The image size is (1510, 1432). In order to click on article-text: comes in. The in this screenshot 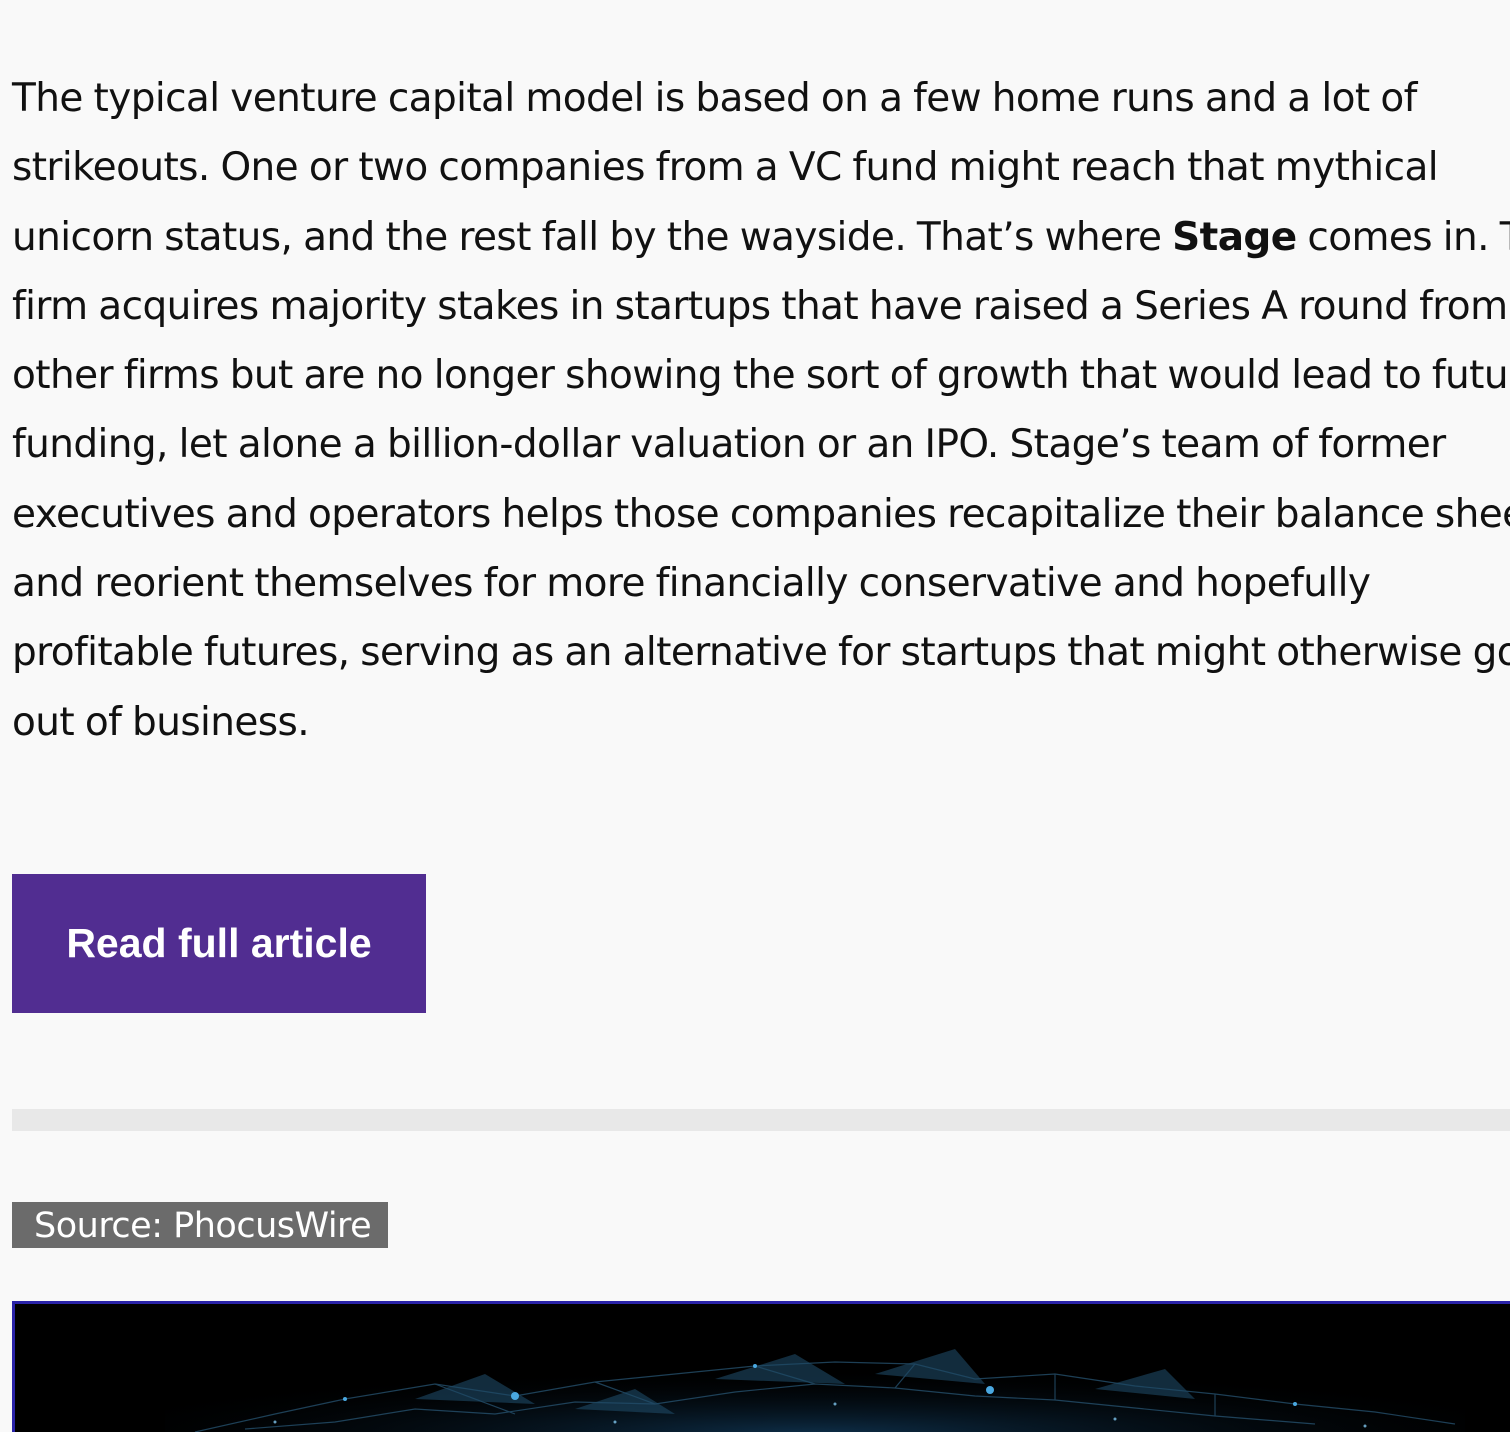, I will do `click(1408, 237)`.